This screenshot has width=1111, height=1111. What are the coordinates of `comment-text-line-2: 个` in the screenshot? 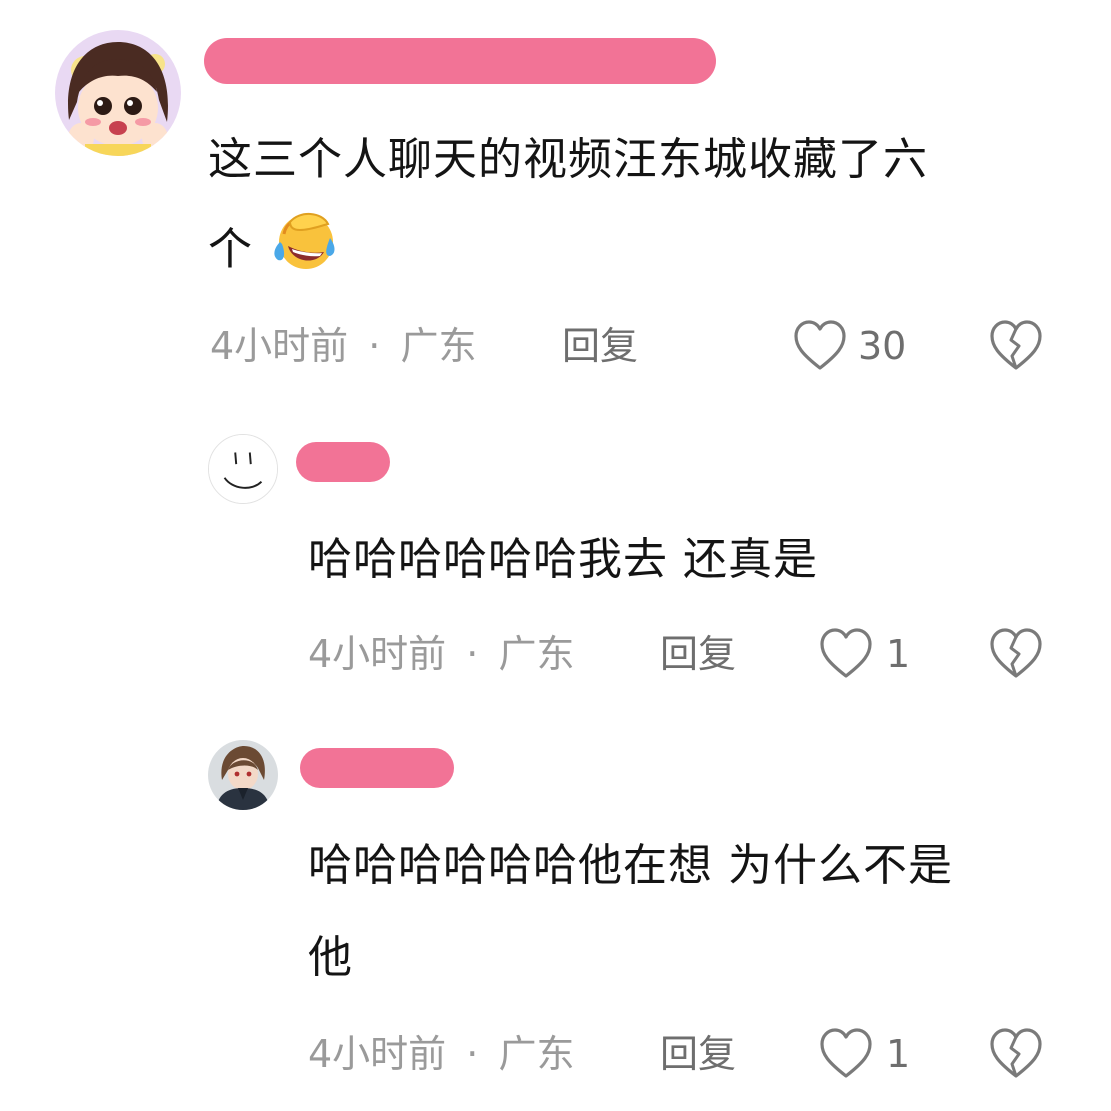 It's located at (272, 249).